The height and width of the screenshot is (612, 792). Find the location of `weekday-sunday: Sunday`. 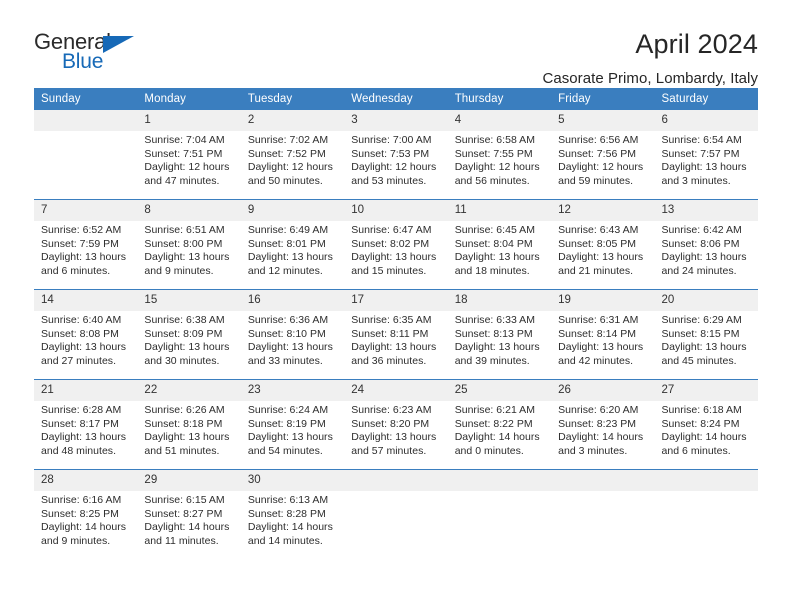

weekday-sunday: Sunday is located at coordinates (61, 99).